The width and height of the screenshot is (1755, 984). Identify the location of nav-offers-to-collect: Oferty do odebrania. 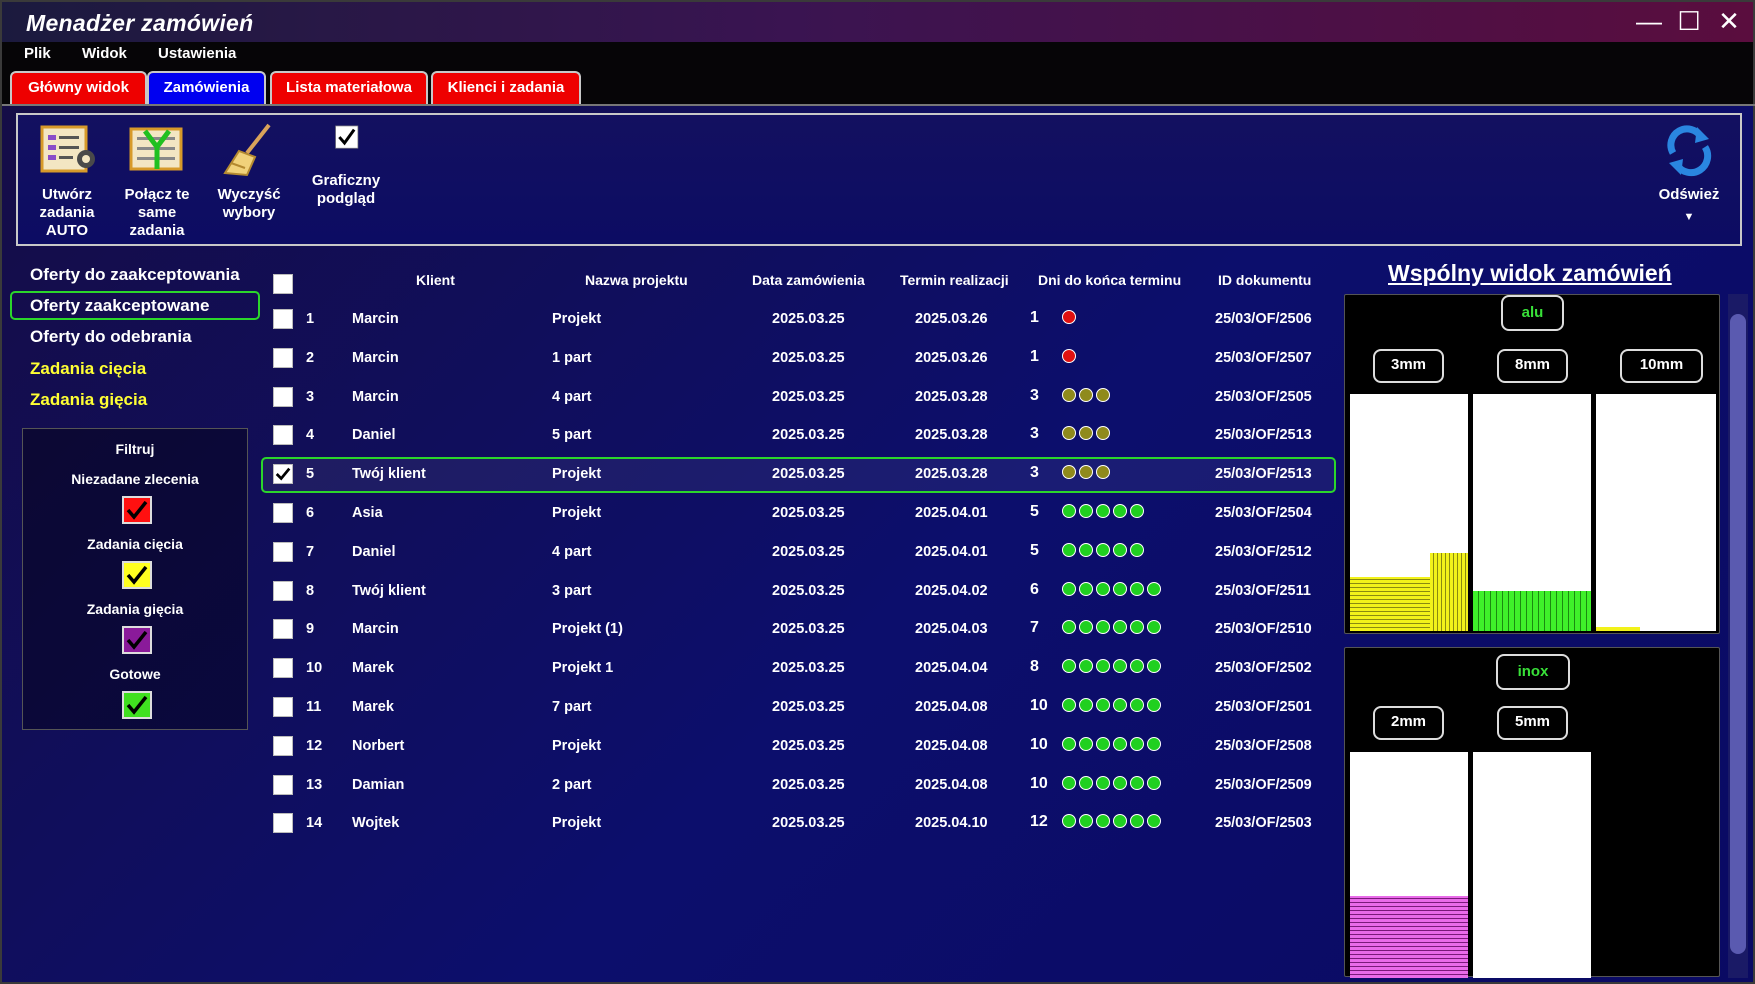
(111, 337).